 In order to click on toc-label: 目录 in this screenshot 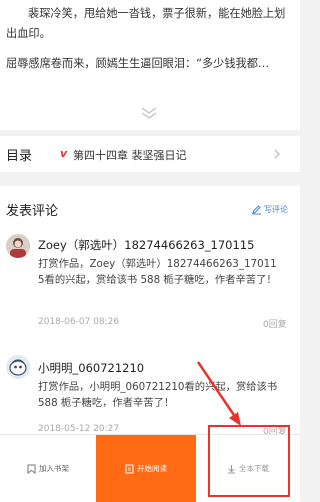, I will do `click(19, 156)`.